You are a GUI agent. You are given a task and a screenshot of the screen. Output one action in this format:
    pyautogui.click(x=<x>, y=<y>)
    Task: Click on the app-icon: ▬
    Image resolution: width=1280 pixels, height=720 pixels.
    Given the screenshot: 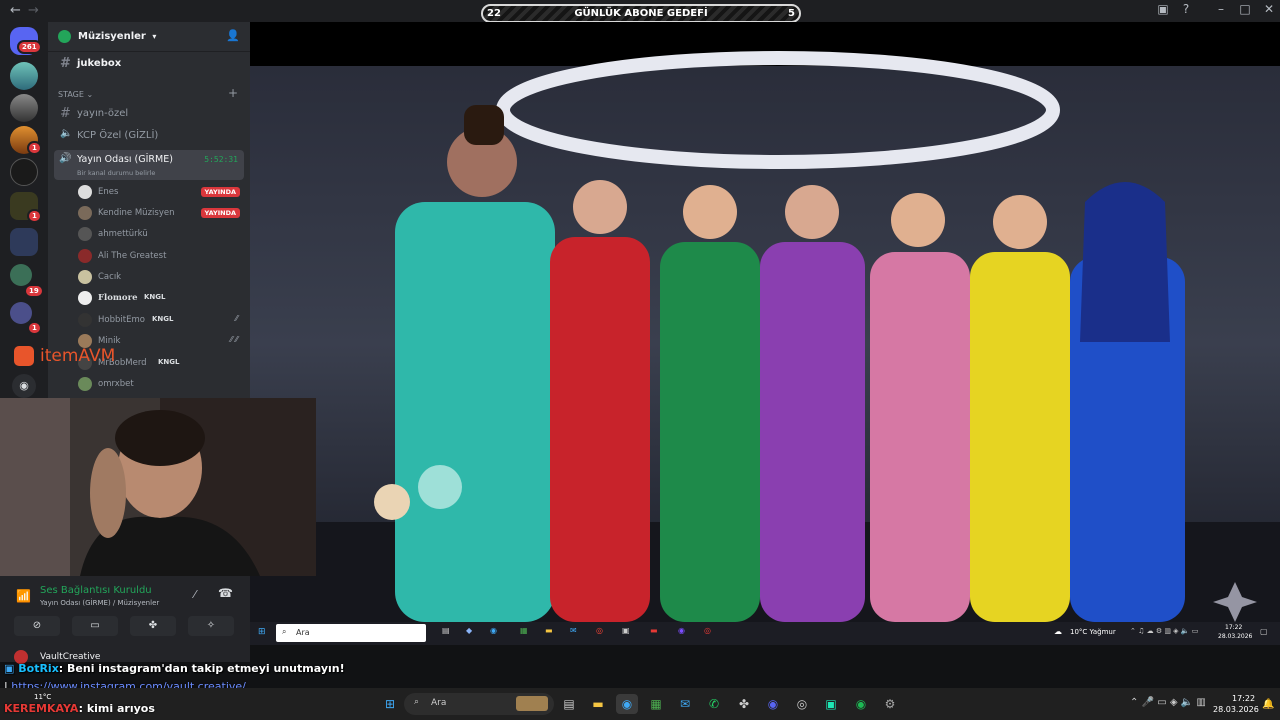 What is the action you would take?
    pyautogui.click(x=654, y=630)
    